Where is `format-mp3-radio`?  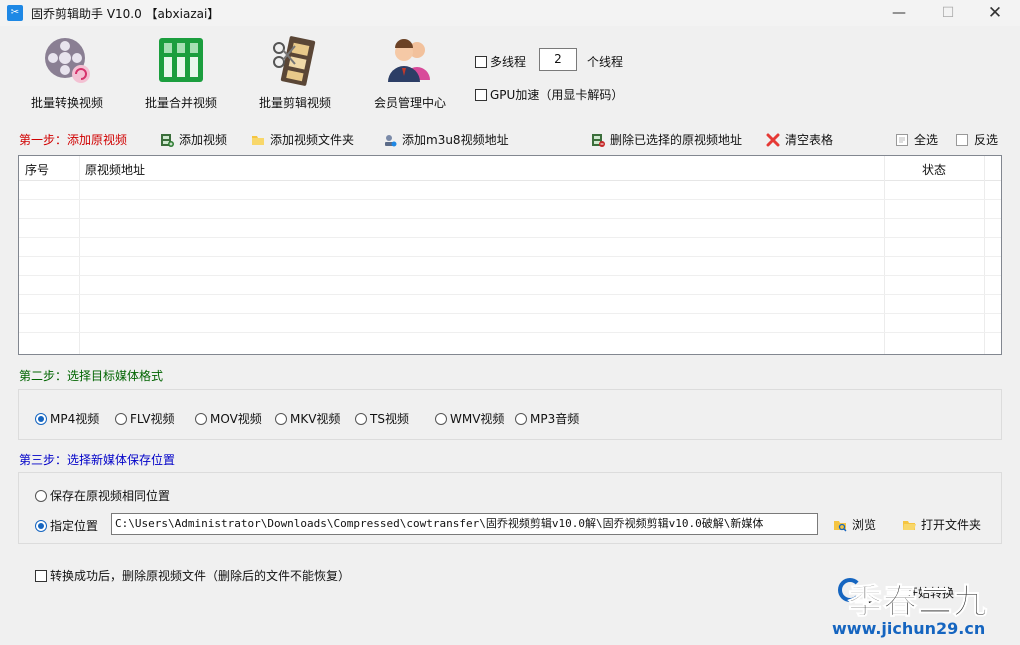
format-mp3-radio is located at coordinates (521, 418).